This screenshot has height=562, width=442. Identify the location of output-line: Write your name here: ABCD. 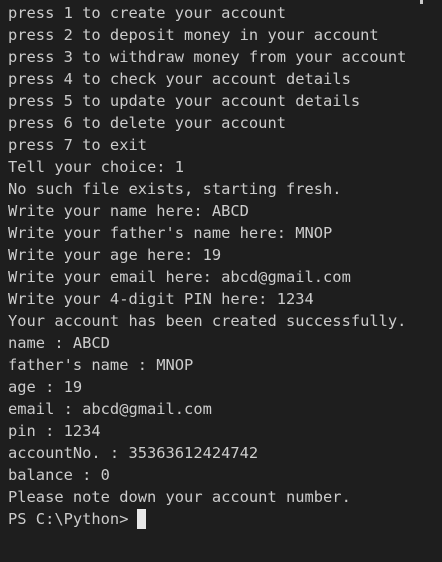
(128, 211).